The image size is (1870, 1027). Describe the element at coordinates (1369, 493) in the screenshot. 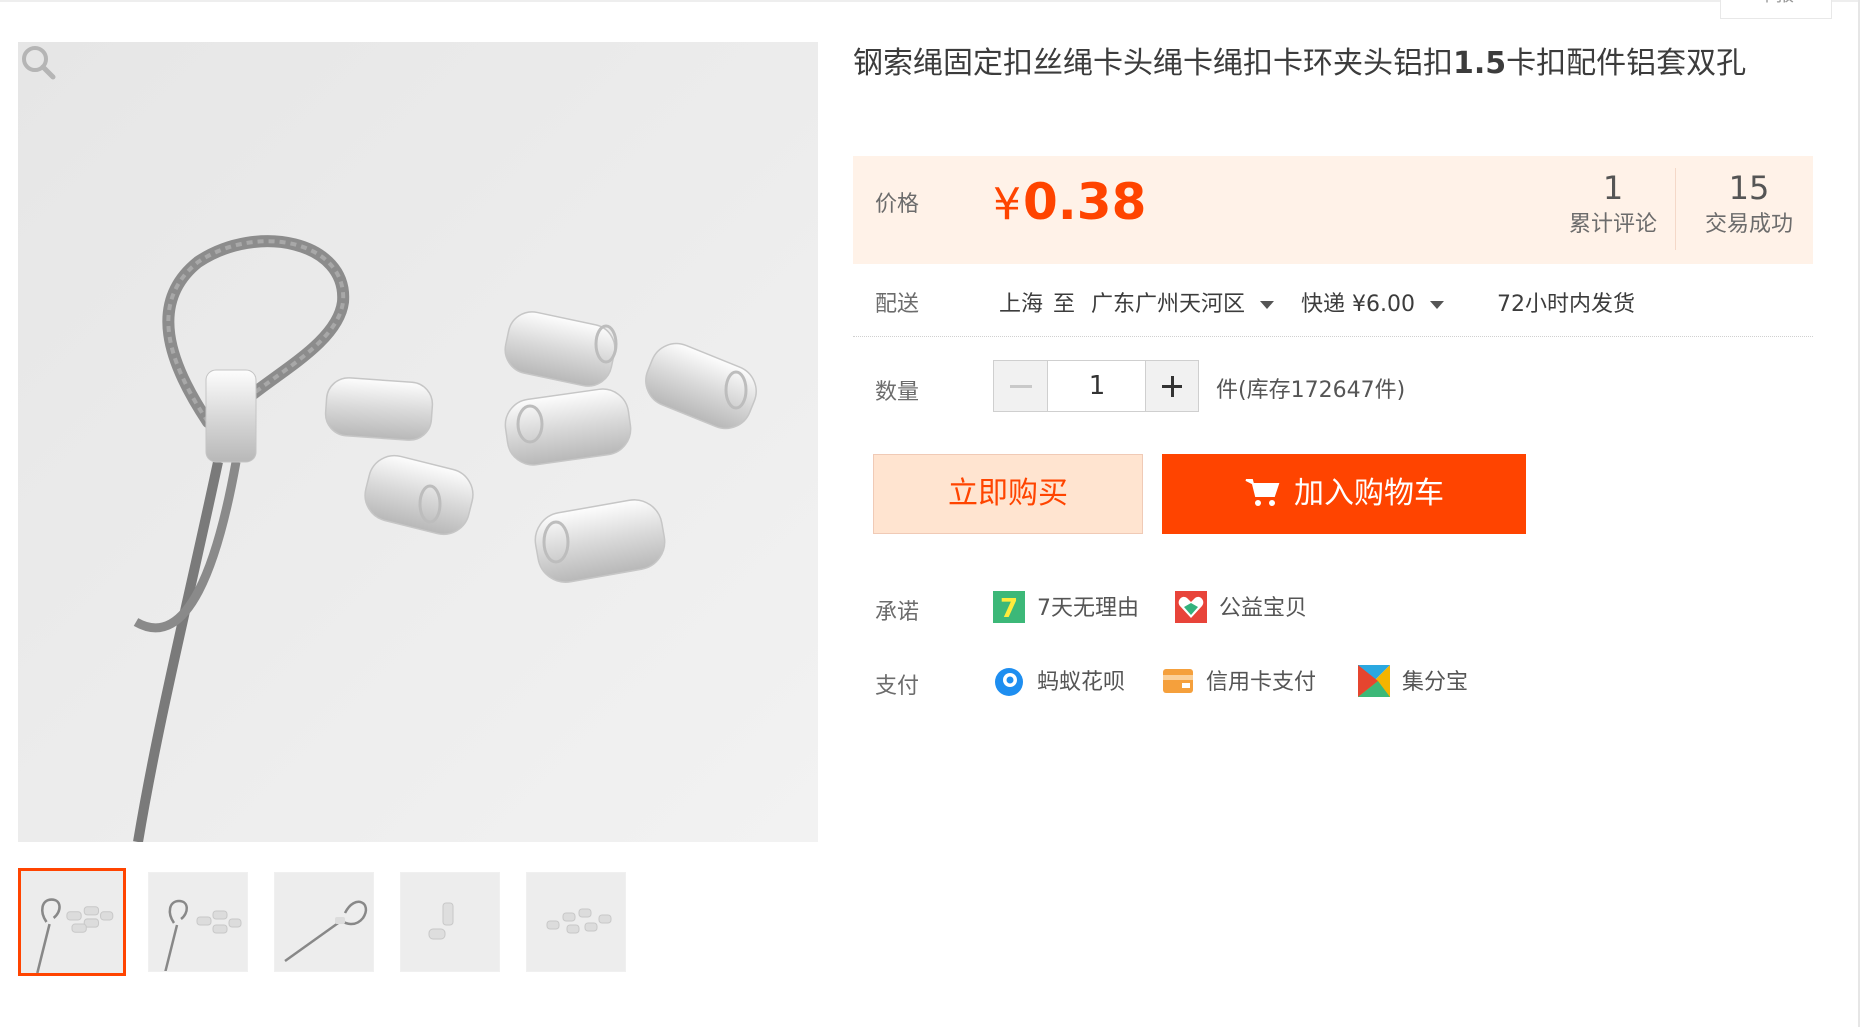

I see `add-to-cart-label: 加入购物车` at that location.